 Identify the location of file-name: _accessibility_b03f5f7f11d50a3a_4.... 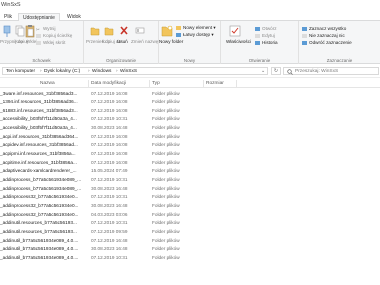
(38, 128).